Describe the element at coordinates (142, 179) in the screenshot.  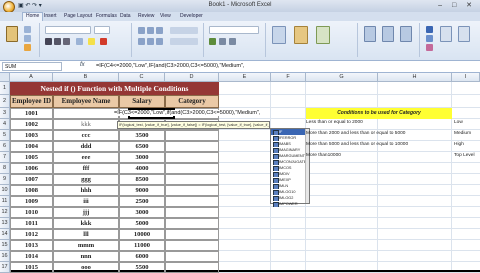
I see `cell-salary: 8500` at that location.